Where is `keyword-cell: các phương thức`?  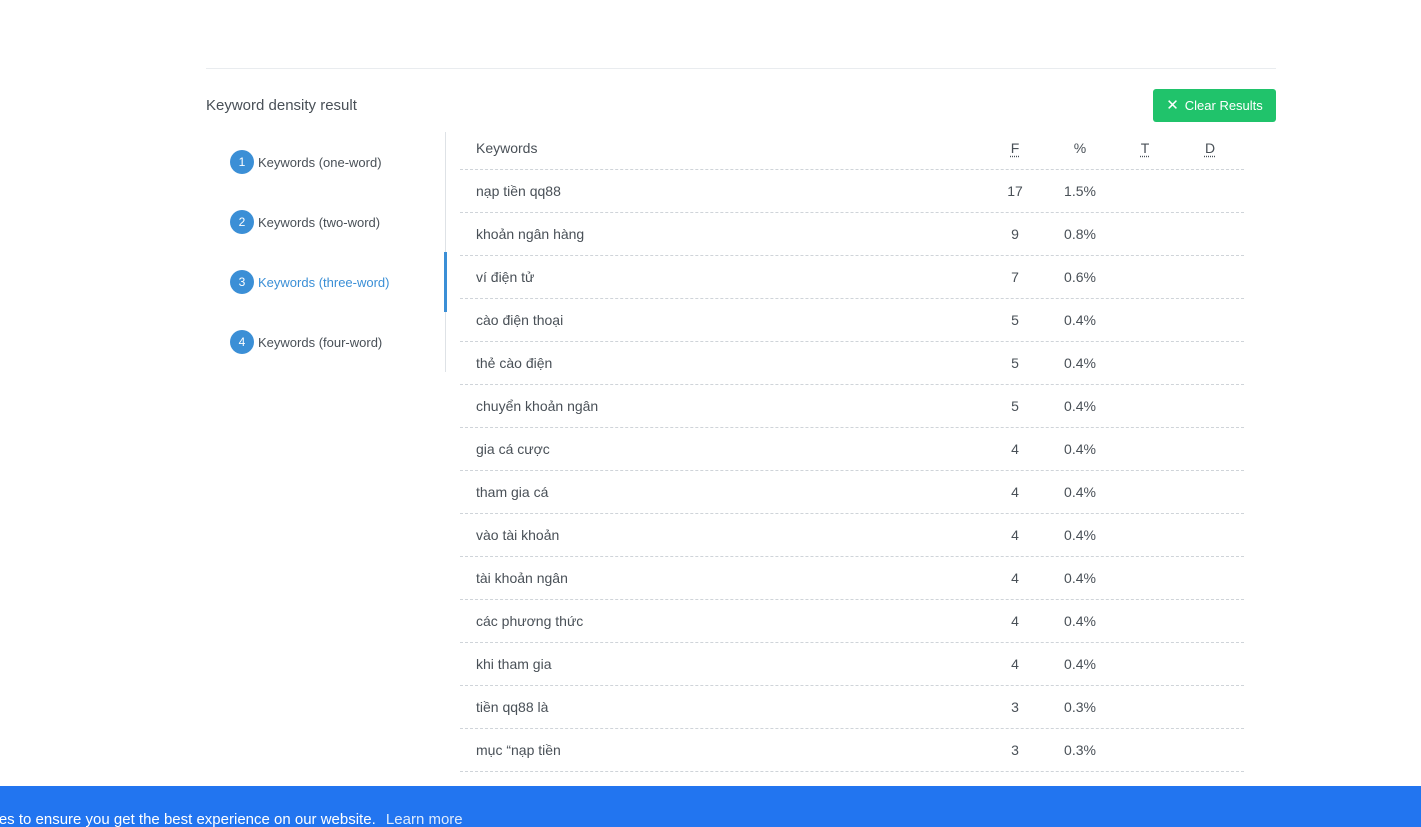
keyword-cell: các phương thức is located at coordinates (530, 621).